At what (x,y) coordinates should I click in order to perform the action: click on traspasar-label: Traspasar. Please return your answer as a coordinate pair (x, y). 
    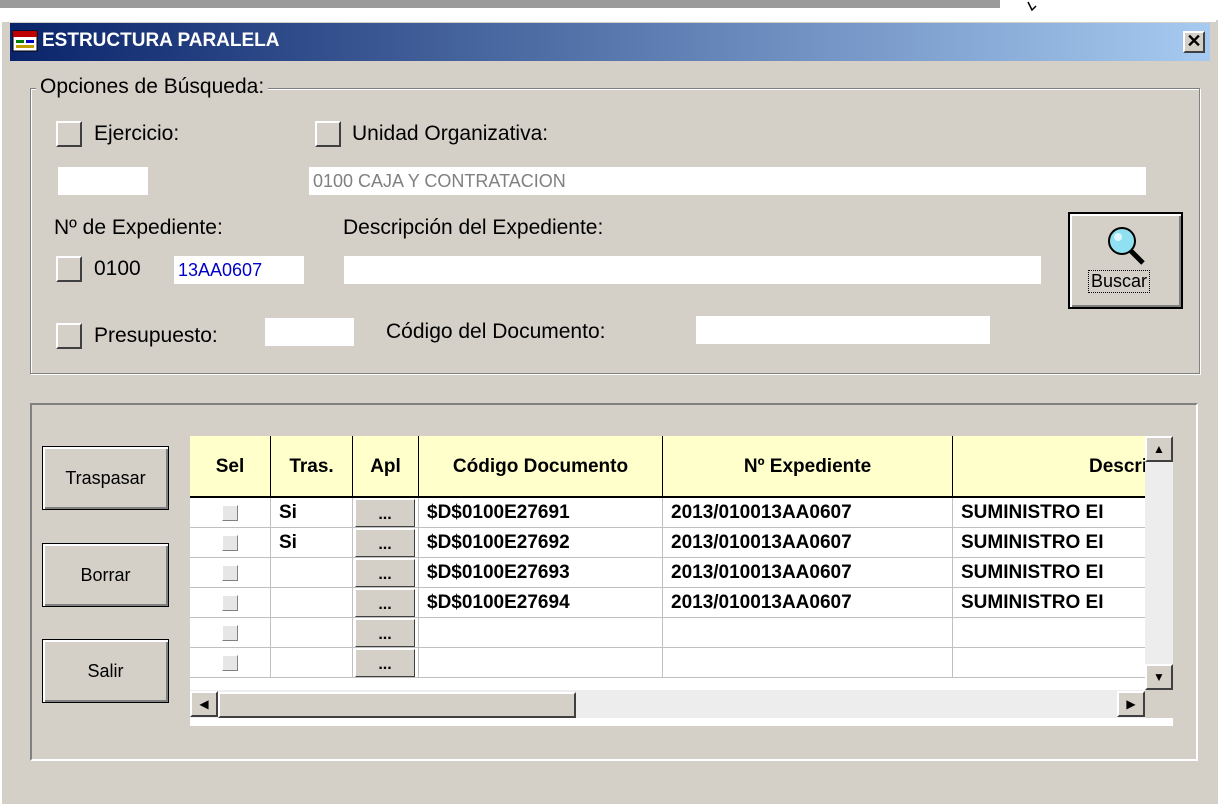
    Looking at the image, I should click on (105, 478).